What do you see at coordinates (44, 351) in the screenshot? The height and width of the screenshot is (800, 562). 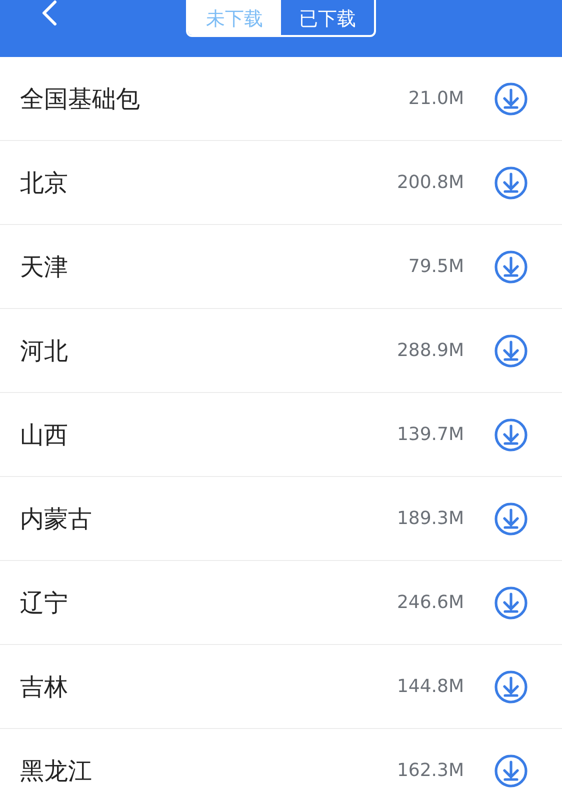 I see `region-name: 河北` at bounding box center [44, 351].